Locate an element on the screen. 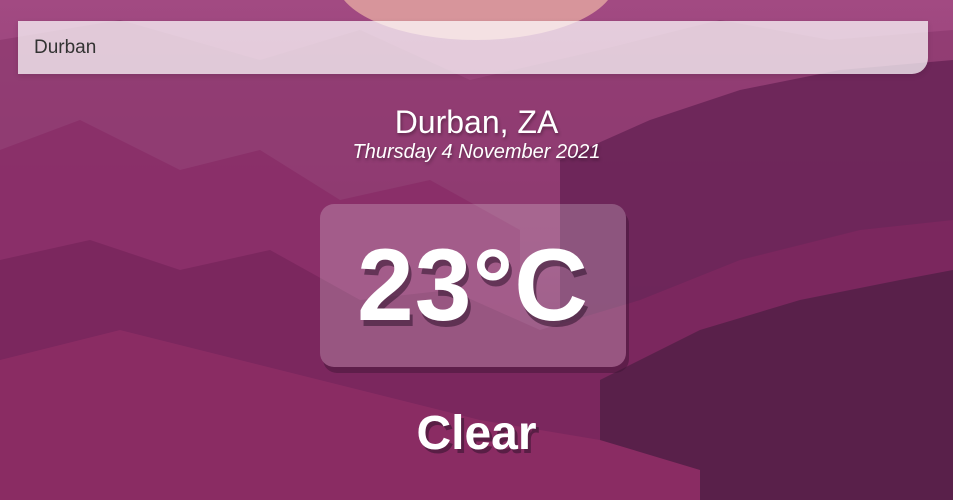 This screenshot has width=953, height=500. temperature-value: 23°C is located at coordinates (473, 285).